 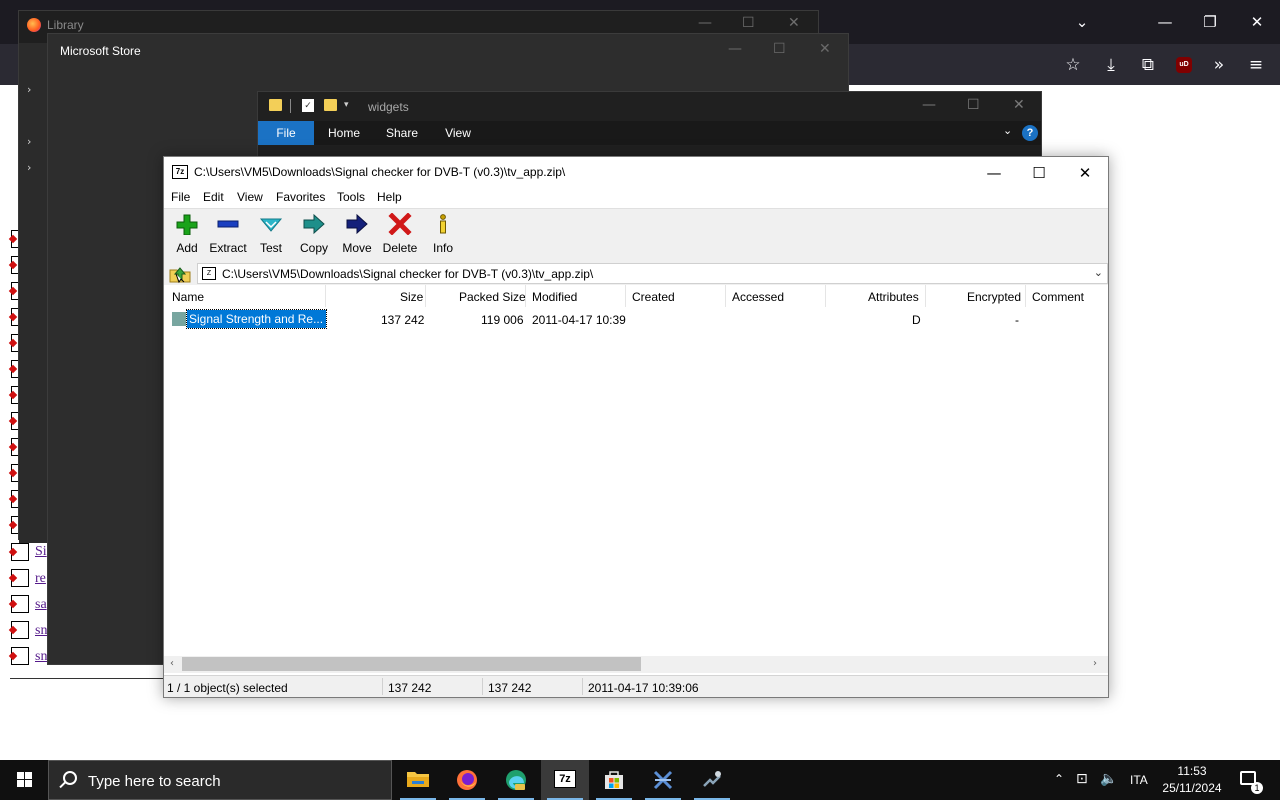 What do you see at coordinates (492, 297) in the screenshot?
I see `column-header-packed-size: Packed Size` at bounding box center [492, 297].